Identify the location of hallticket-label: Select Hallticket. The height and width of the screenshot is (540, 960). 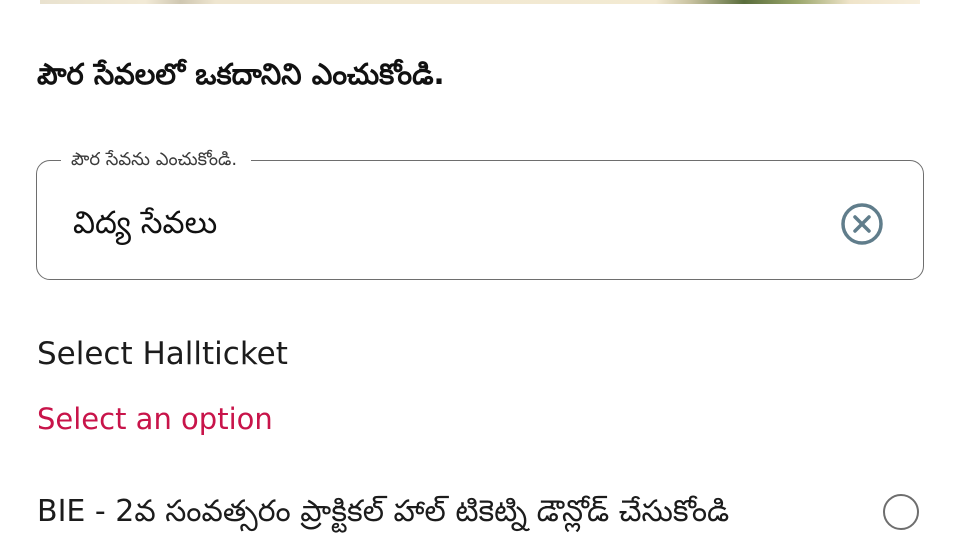
(162, 354).